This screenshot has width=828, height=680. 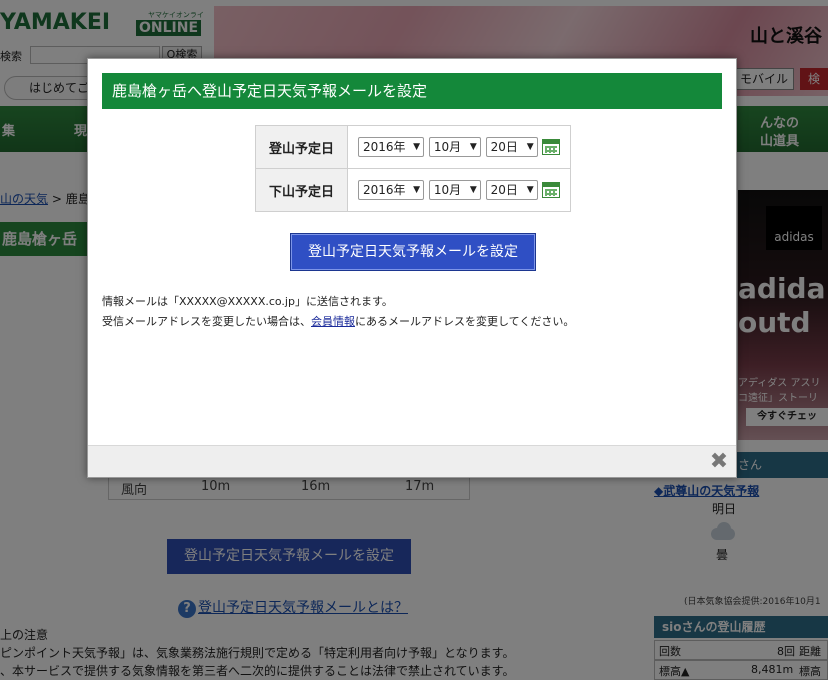 I want to click on info-line-2-post: にあるメールアドレスを変更してください。, so click(x=465, y=321).